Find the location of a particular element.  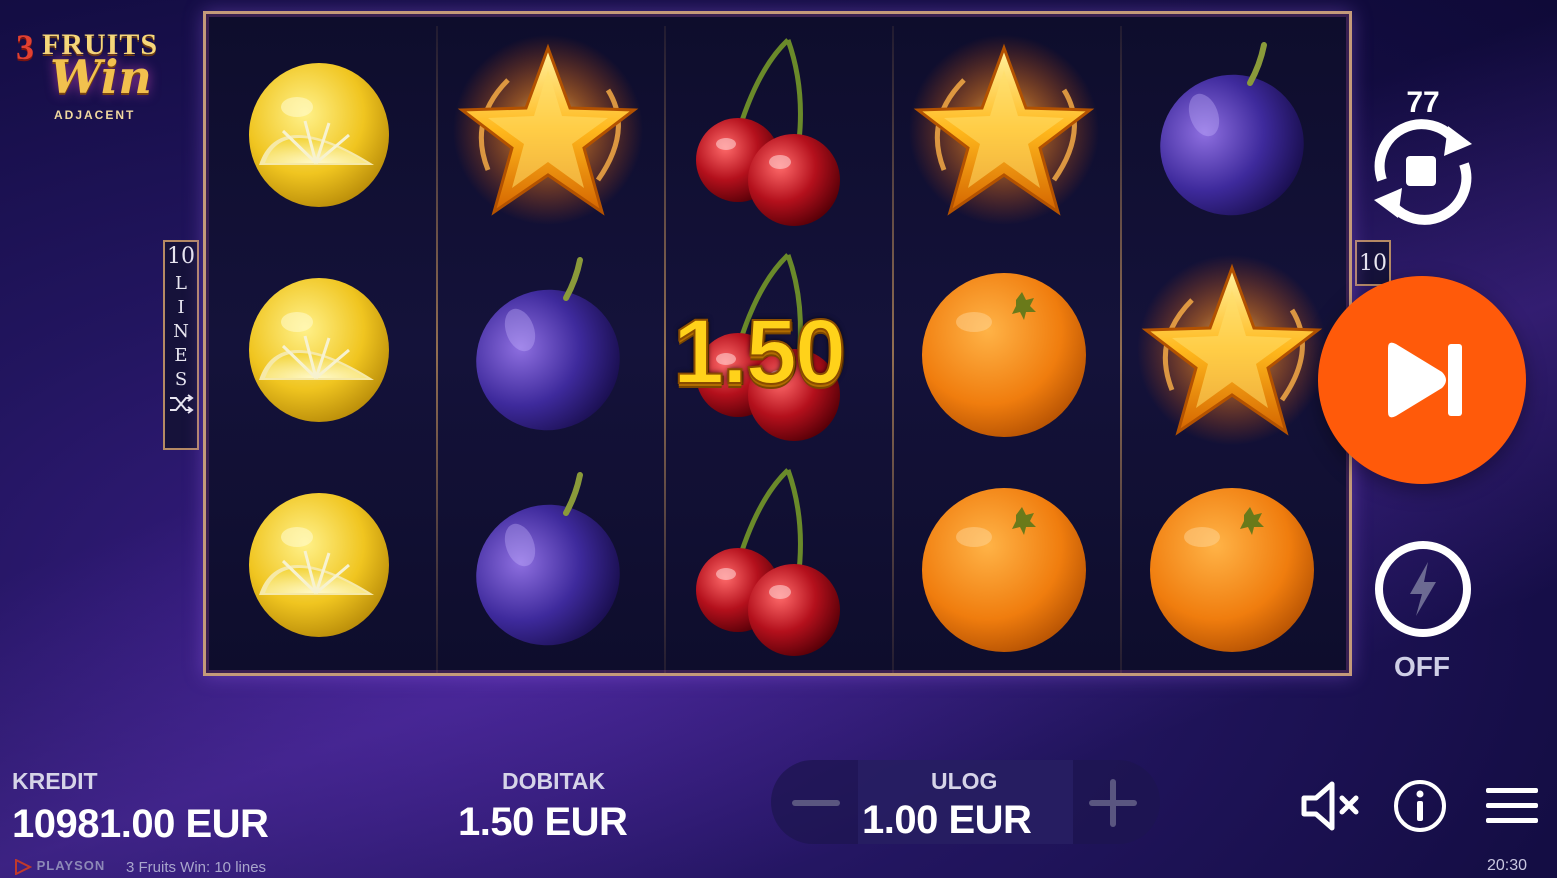

lines-count-left: 10 is located at coordinates (181, 256).